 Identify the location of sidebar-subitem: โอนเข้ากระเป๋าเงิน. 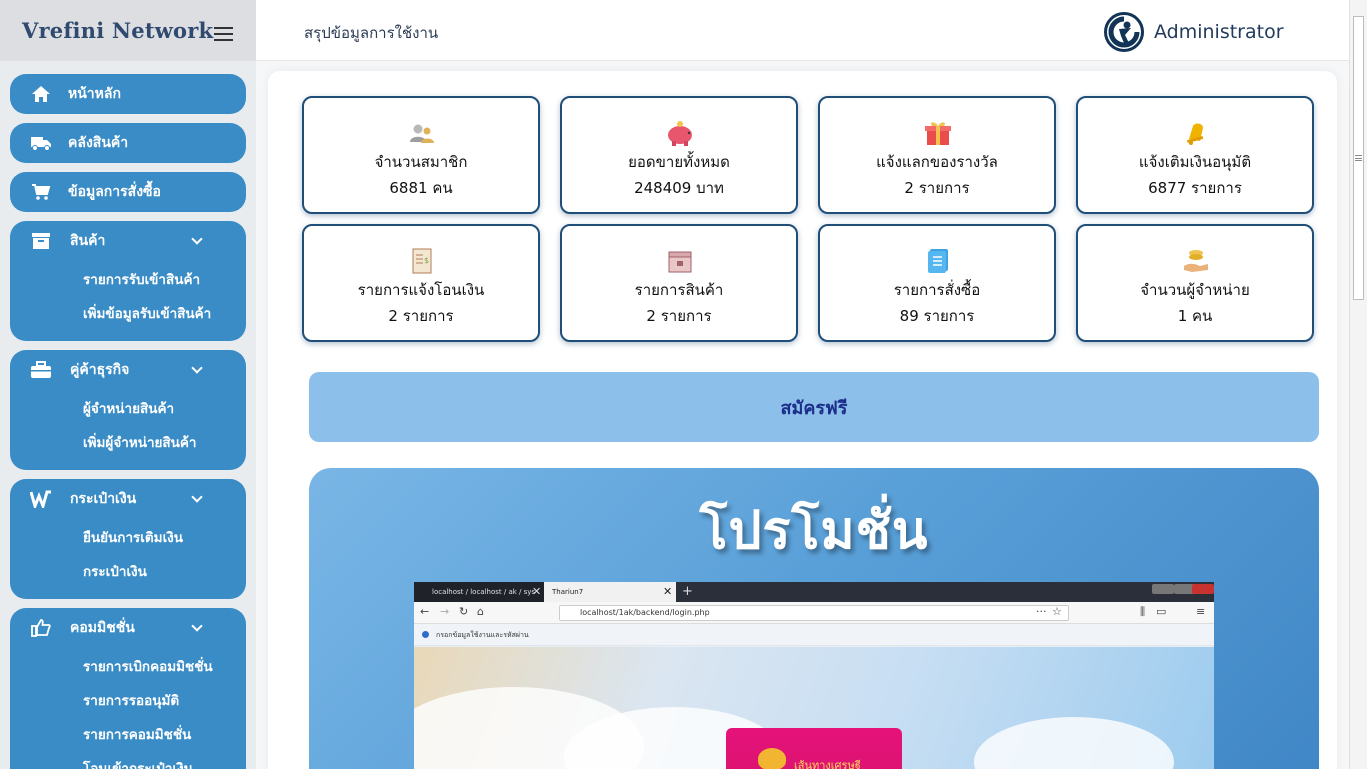
(128, 760).